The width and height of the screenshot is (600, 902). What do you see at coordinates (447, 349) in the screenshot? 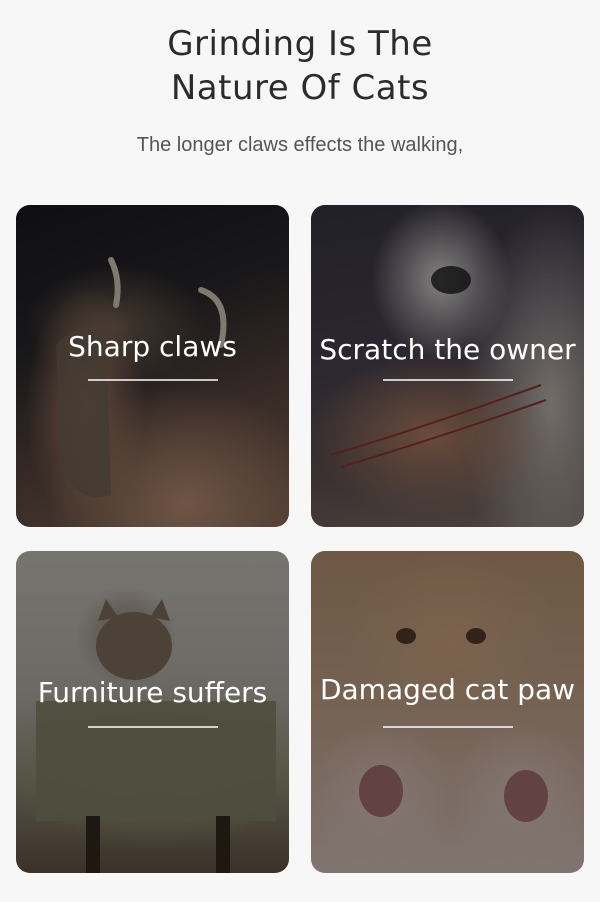
I see `card-label: Scratch the owner` at bounding box center [447, 349].